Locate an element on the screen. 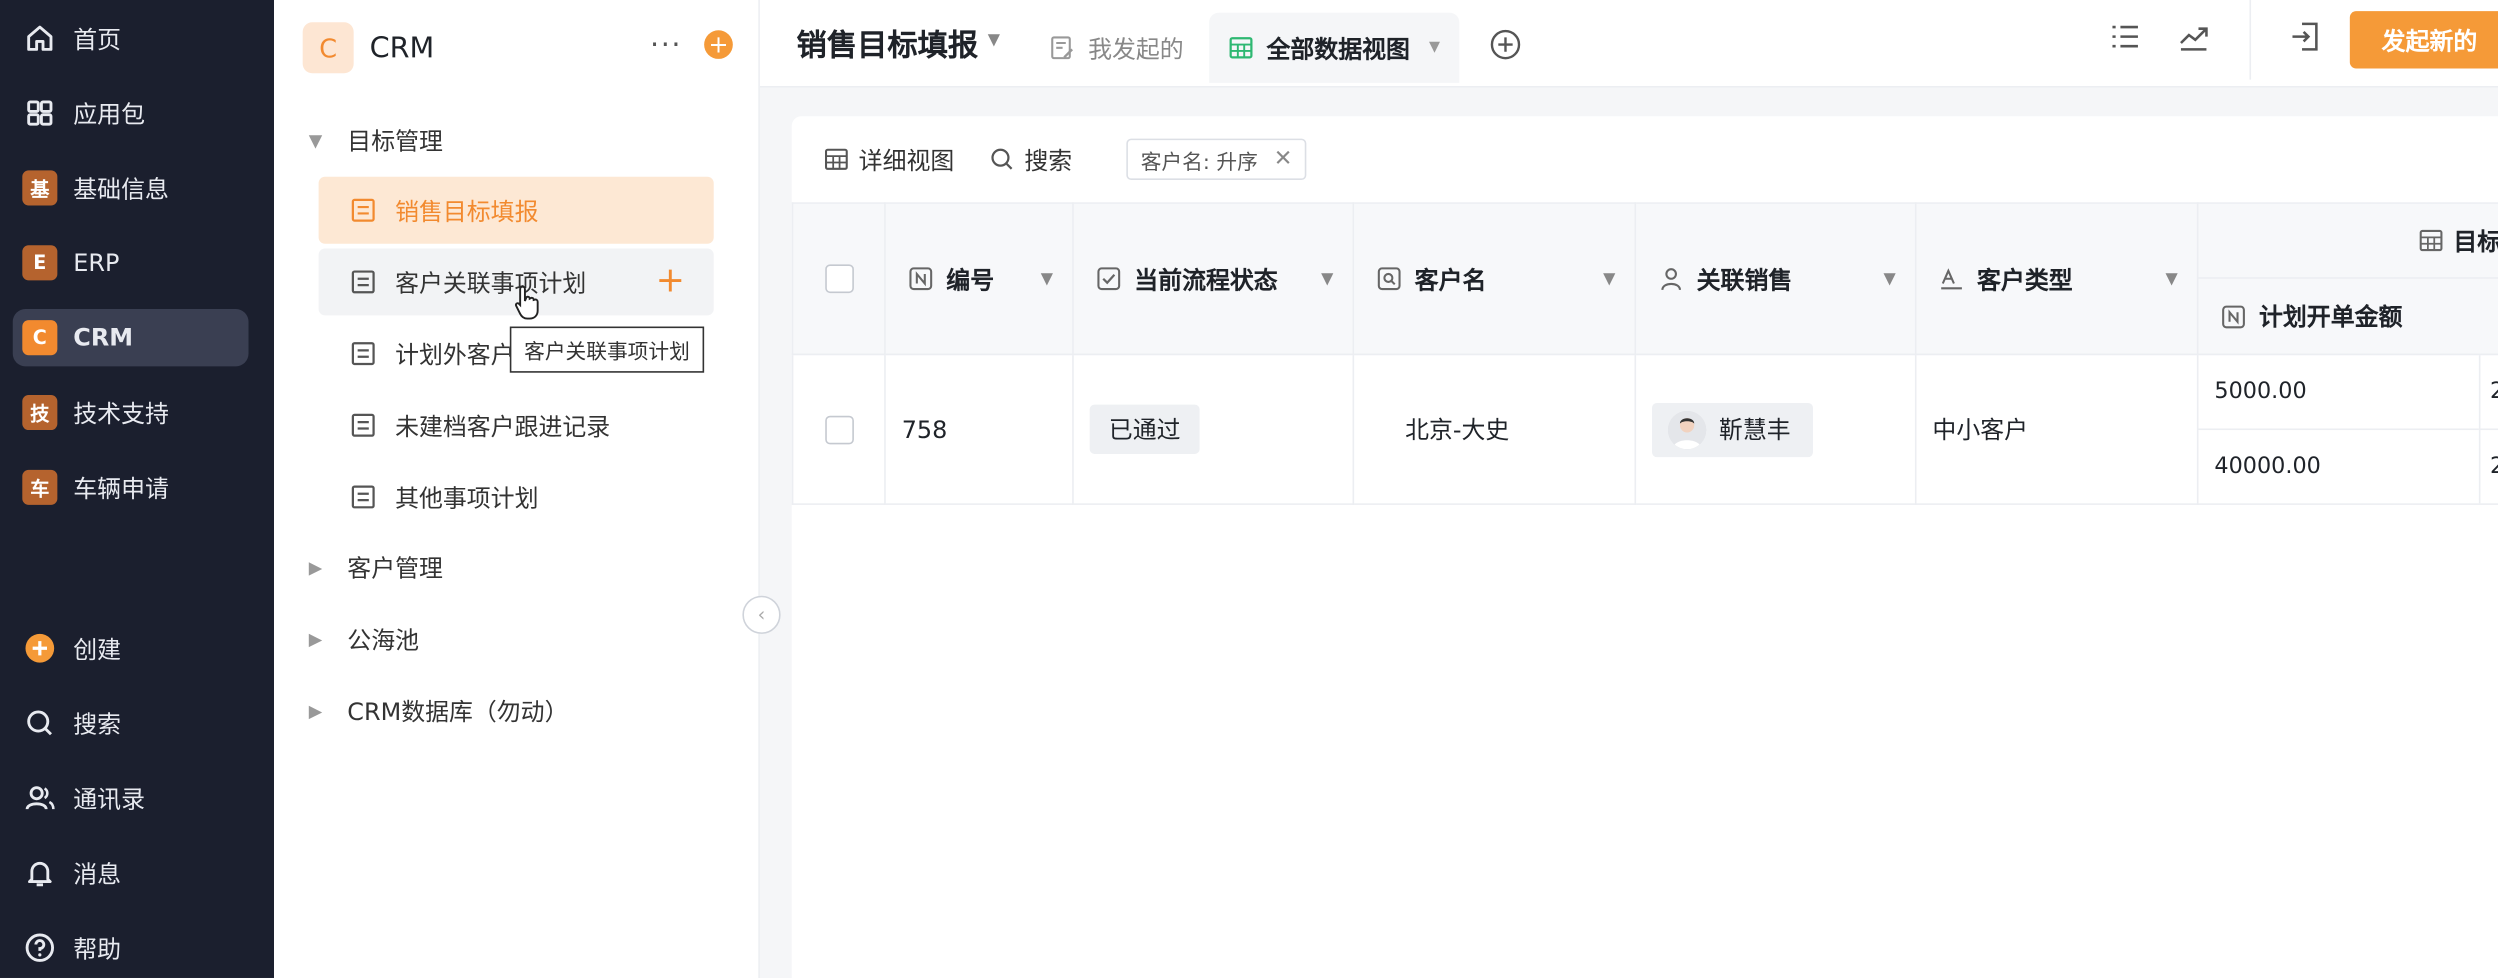 Image resolution: width=2498 pixels, height=978 pixels. user-chip: 靳慧丰 is located at coordinates (1732, 429).